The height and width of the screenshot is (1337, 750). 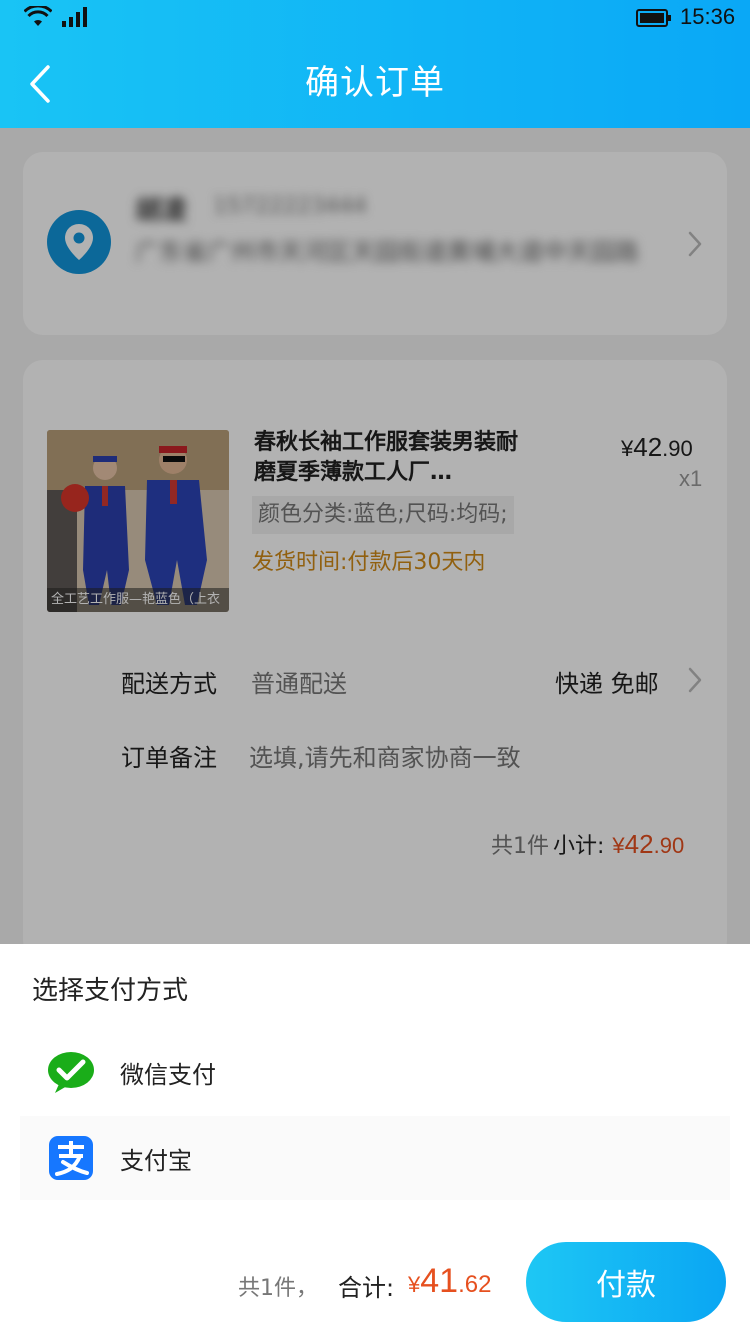 I want to click on payment-option-label: 支付宝, so click(x=156, y=1161).